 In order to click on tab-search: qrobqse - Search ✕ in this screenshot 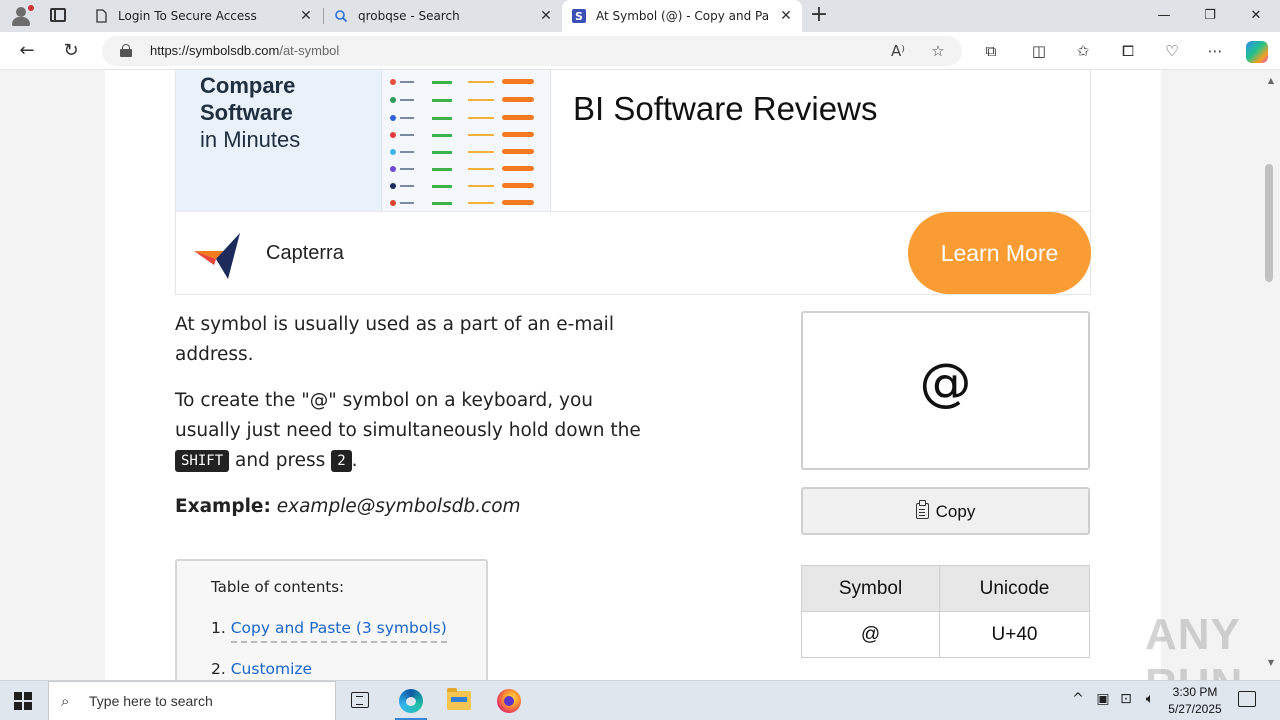, I will do `click(443, 16)`.